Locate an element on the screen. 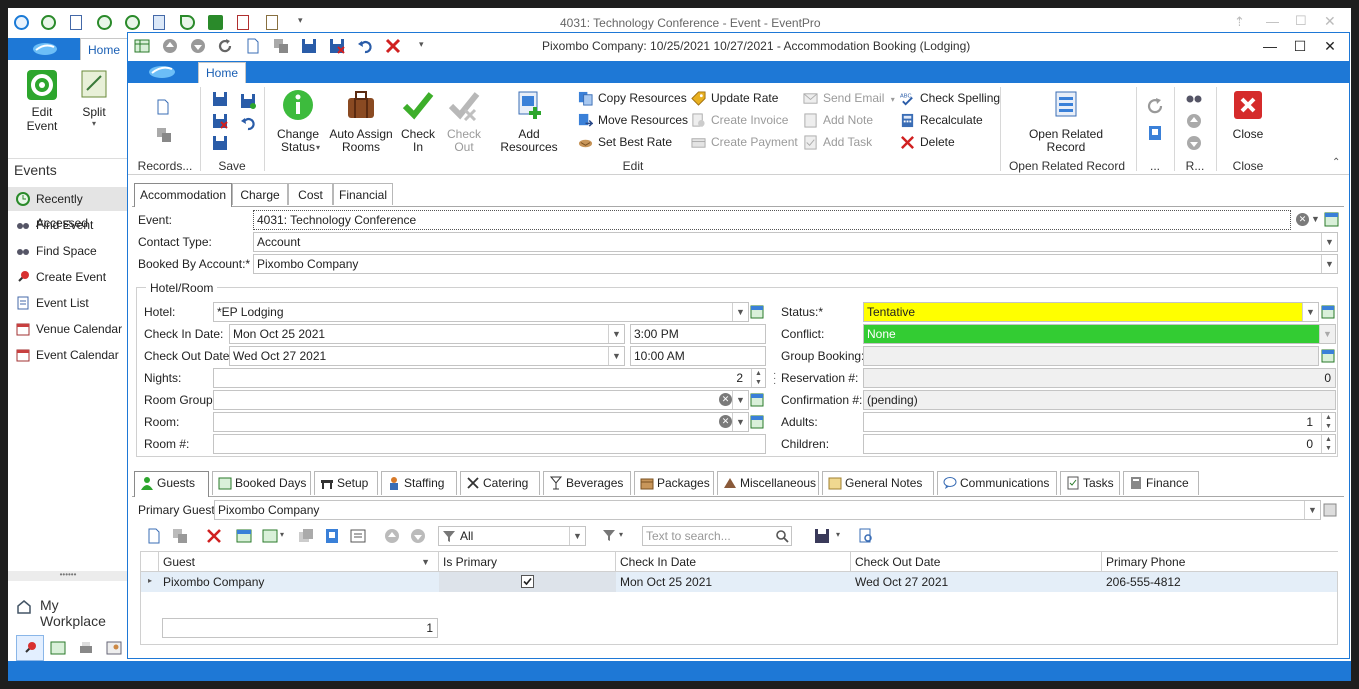  nav-item-recently-accessed: Recently Accessed is located at coordinates (68, 208).